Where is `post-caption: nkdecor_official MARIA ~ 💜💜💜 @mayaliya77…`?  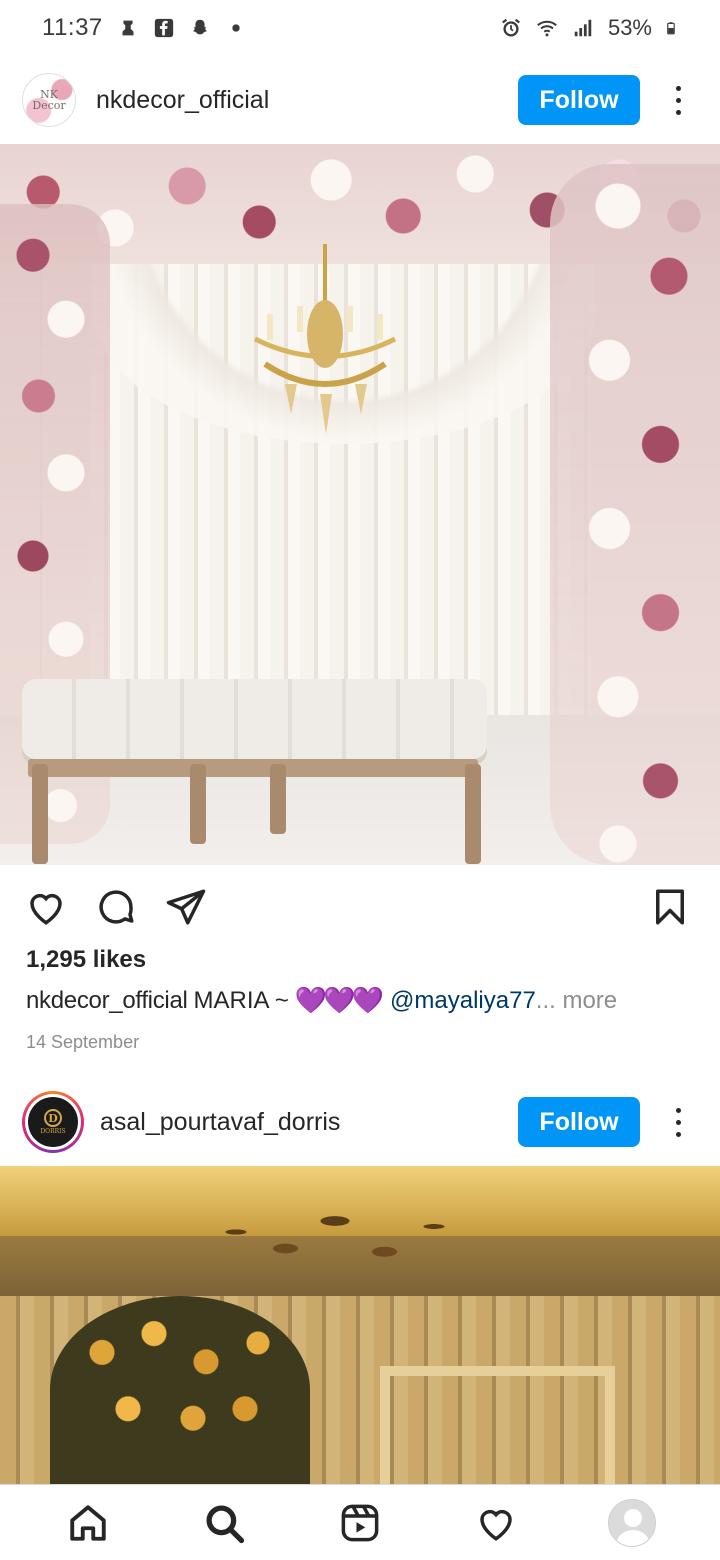
post-caption: nkdecor_official MARIA ~ 💜💜💜 @mayaliya77… is located at coordinates (366, 1000).